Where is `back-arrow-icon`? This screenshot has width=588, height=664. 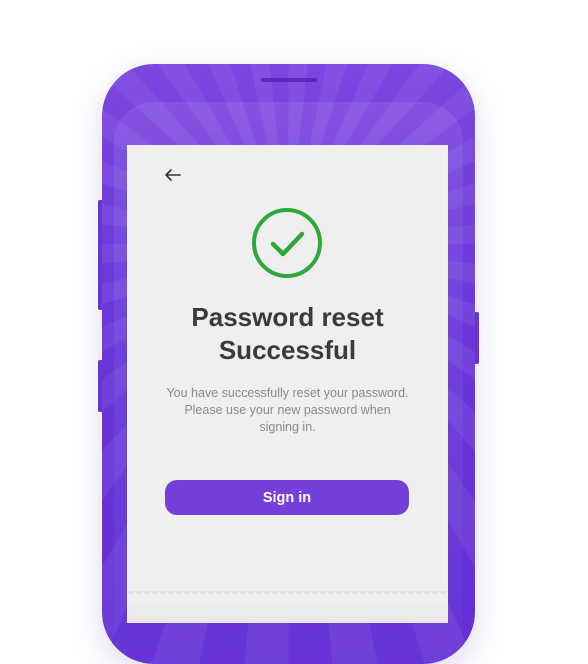
back-arrow-icon is located at coordinates (173, 175).